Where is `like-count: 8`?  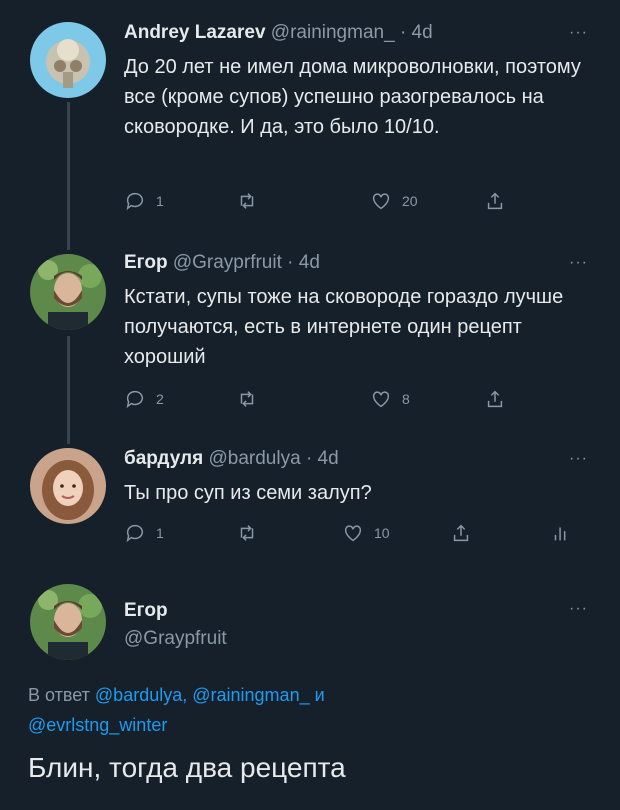 like-count: 8 is located at coordinates (406, 399).